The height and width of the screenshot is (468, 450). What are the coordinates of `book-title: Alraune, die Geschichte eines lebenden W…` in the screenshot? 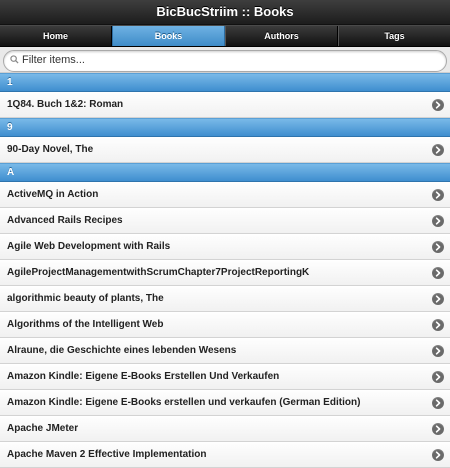 It's located at (122, 350).